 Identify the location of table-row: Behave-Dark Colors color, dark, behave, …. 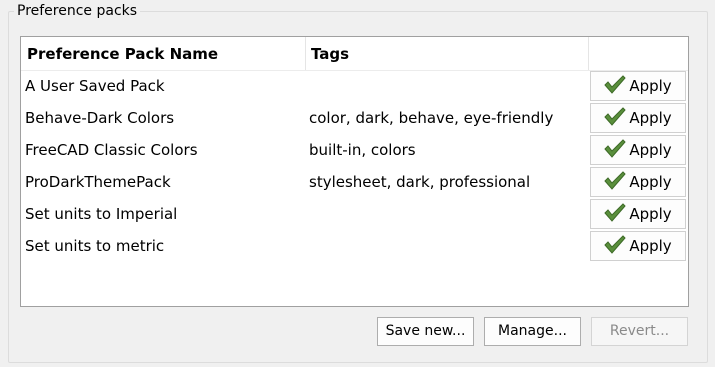
(354, 118).